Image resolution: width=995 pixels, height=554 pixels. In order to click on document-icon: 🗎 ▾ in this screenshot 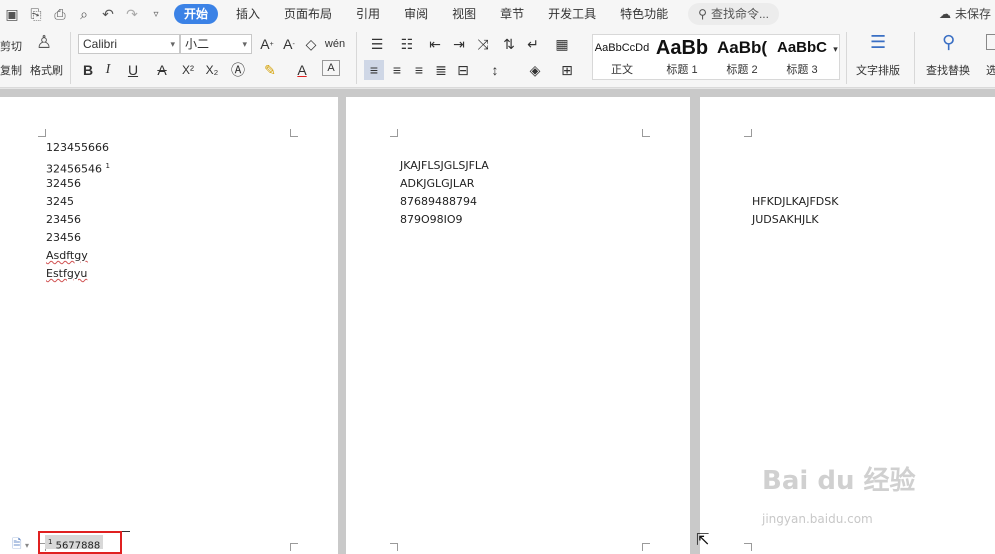, I will do `click(20, 544)`.